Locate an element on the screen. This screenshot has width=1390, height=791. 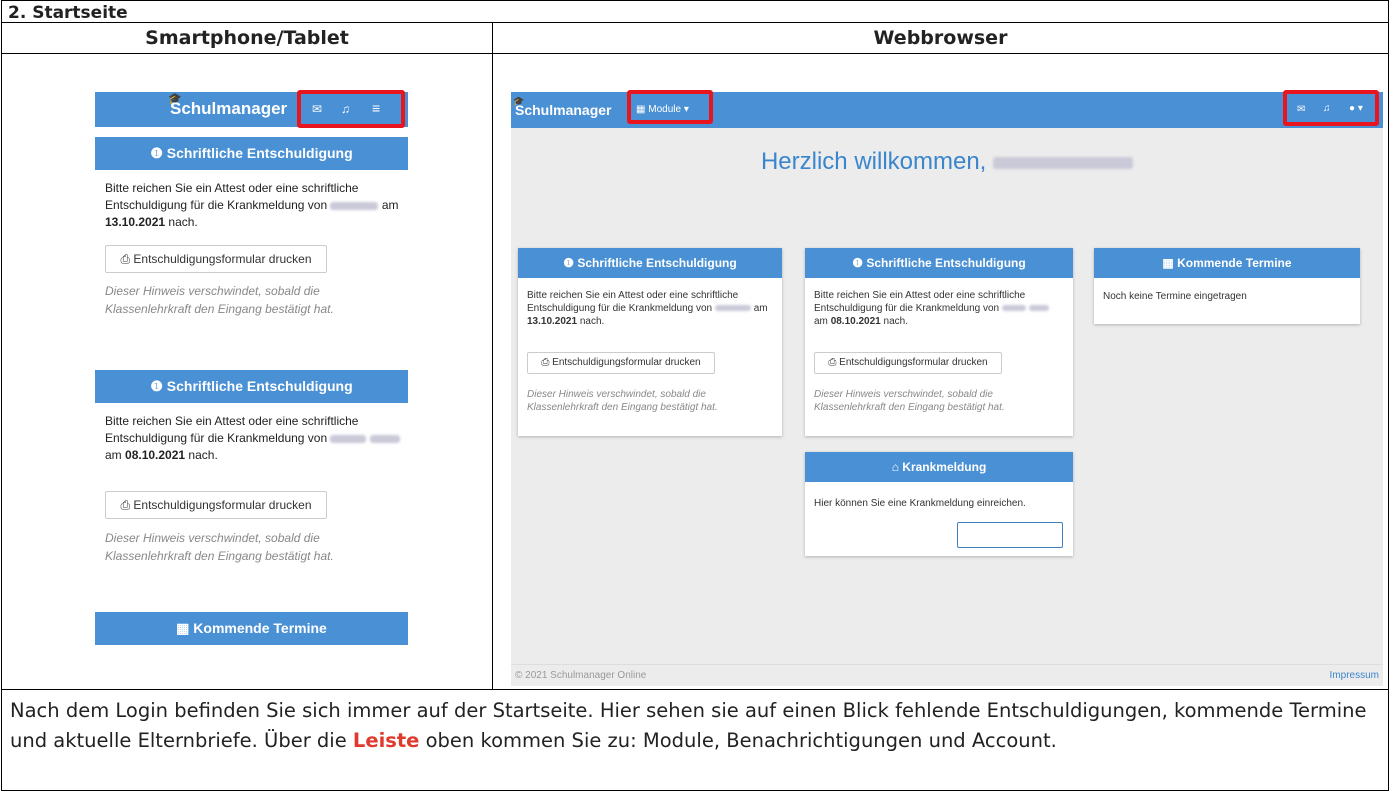
web-card-header-1: ❶ Schriftliche Entschuldigung is located at coordinates (650, 263).